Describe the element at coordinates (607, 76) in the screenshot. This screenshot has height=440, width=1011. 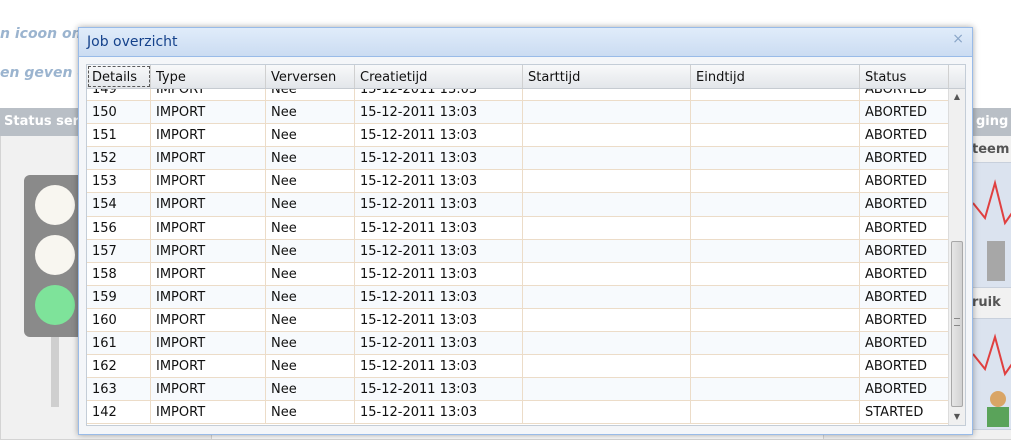
I see `column-header-starttijd: Starttijd` at that location.